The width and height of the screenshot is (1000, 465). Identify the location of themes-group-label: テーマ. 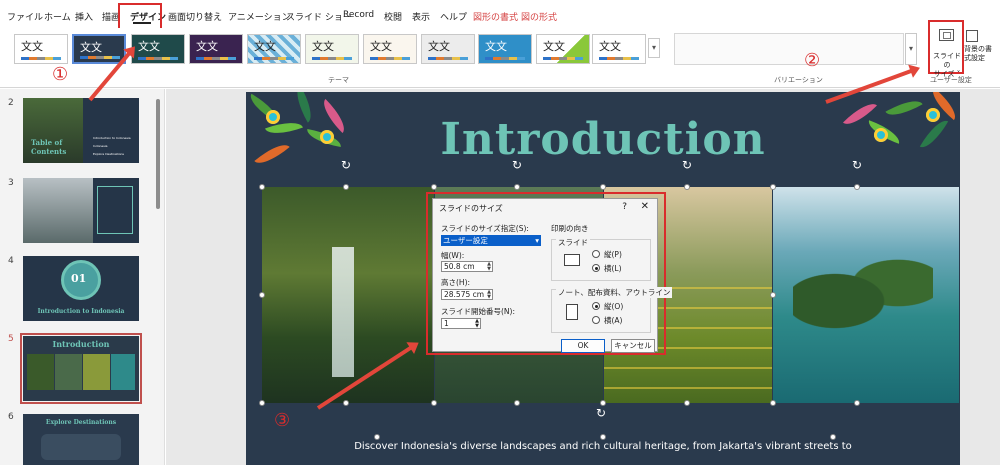
(338, 80).